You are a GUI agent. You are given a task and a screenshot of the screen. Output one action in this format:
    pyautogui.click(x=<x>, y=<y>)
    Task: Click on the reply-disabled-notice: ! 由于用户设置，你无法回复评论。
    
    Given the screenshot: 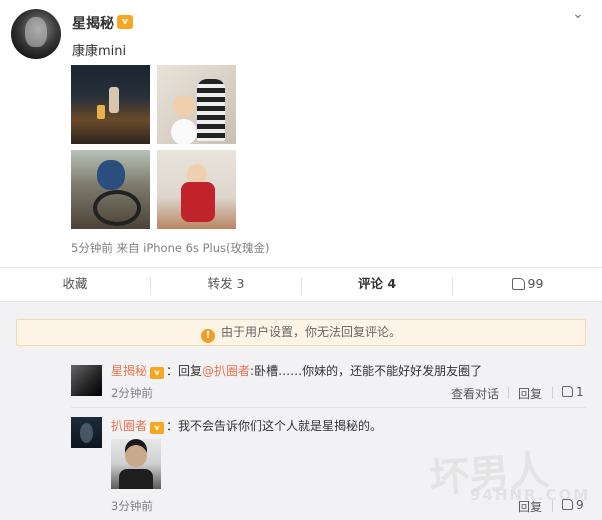 What is the action you would take?
    pyautogui.click(x=301, y=332)
    